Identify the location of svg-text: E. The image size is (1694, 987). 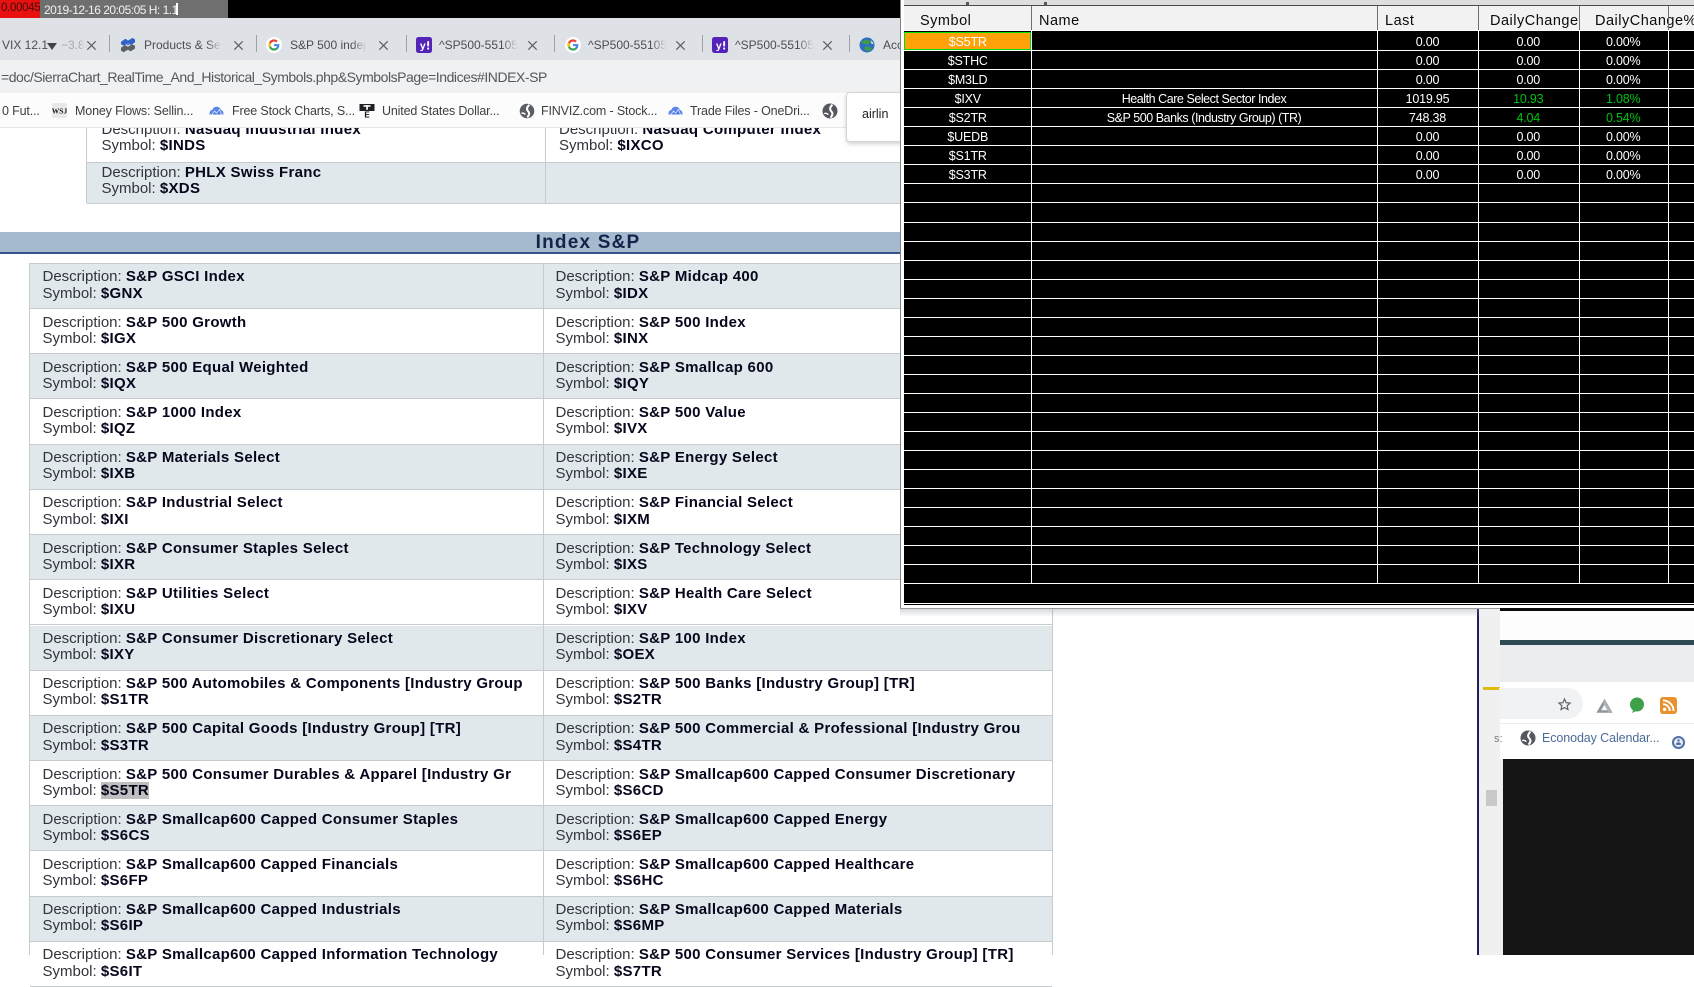
(367, 113).